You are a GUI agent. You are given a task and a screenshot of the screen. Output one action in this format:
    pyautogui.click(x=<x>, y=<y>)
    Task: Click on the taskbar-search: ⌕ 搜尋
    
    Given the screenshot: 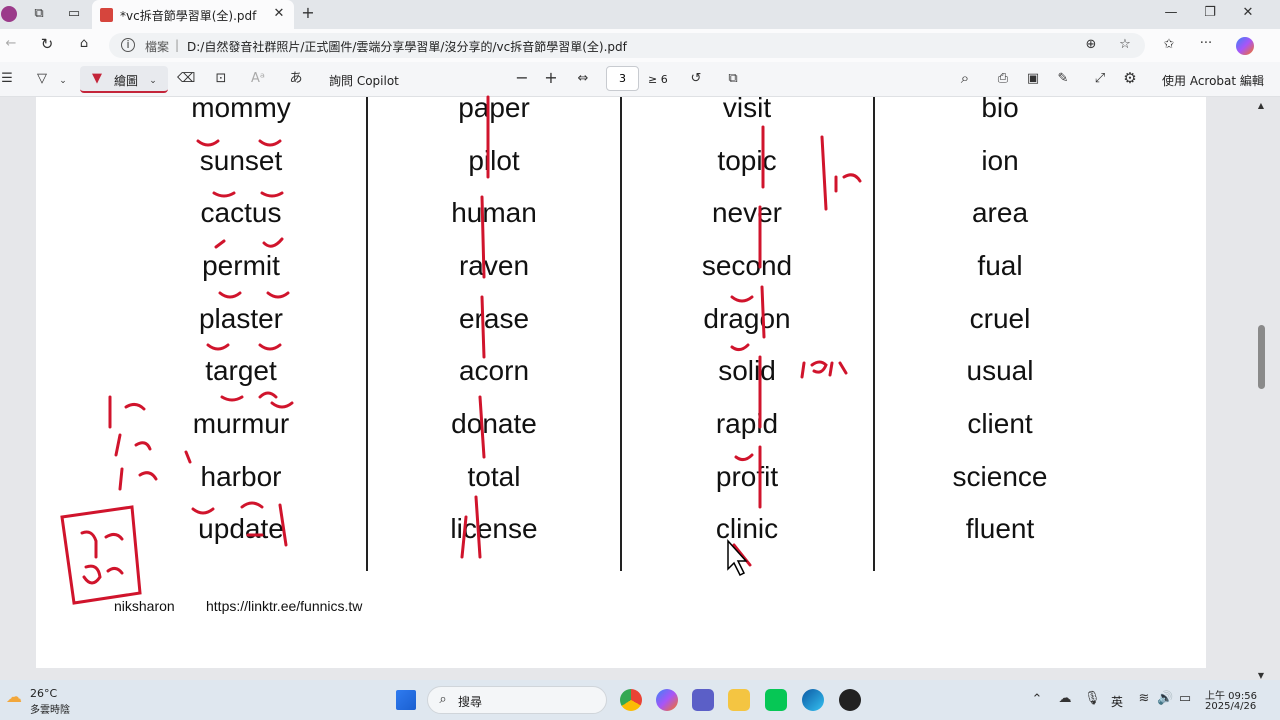 What is the action you would take?
    pyautogui.click(x=517, y=700)
    